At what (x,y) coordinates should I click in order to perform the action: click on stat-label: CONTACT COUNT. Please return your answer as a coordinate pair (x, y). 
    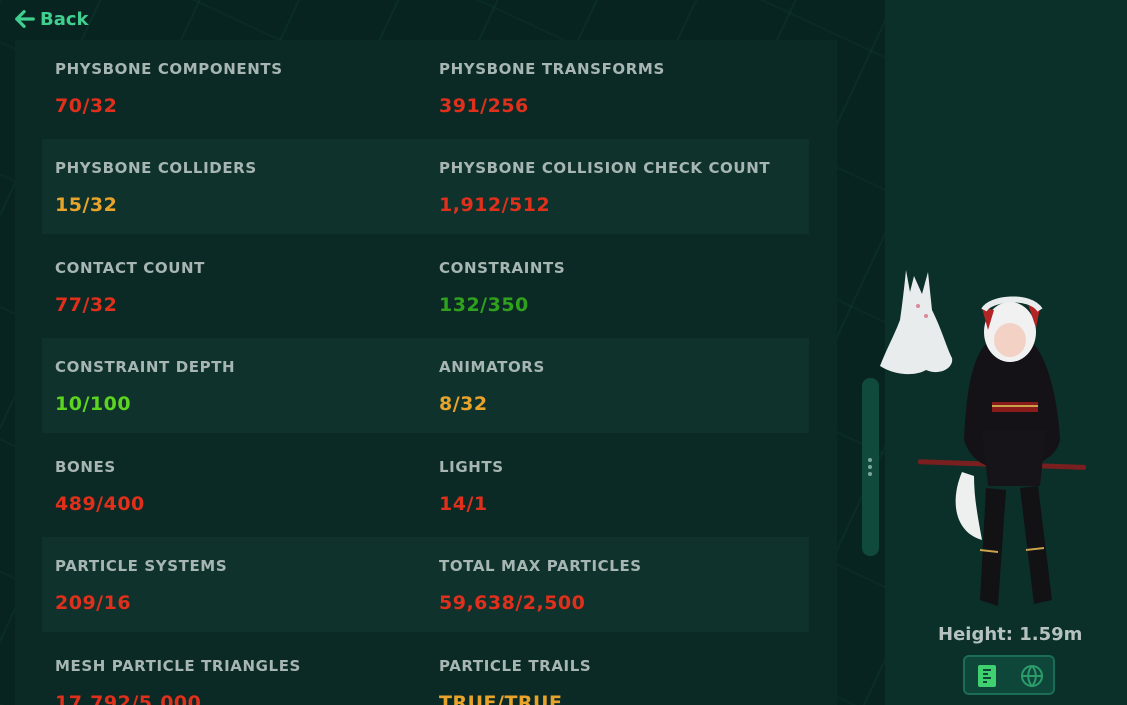
    Looking at the image, I should click on (130, 268).